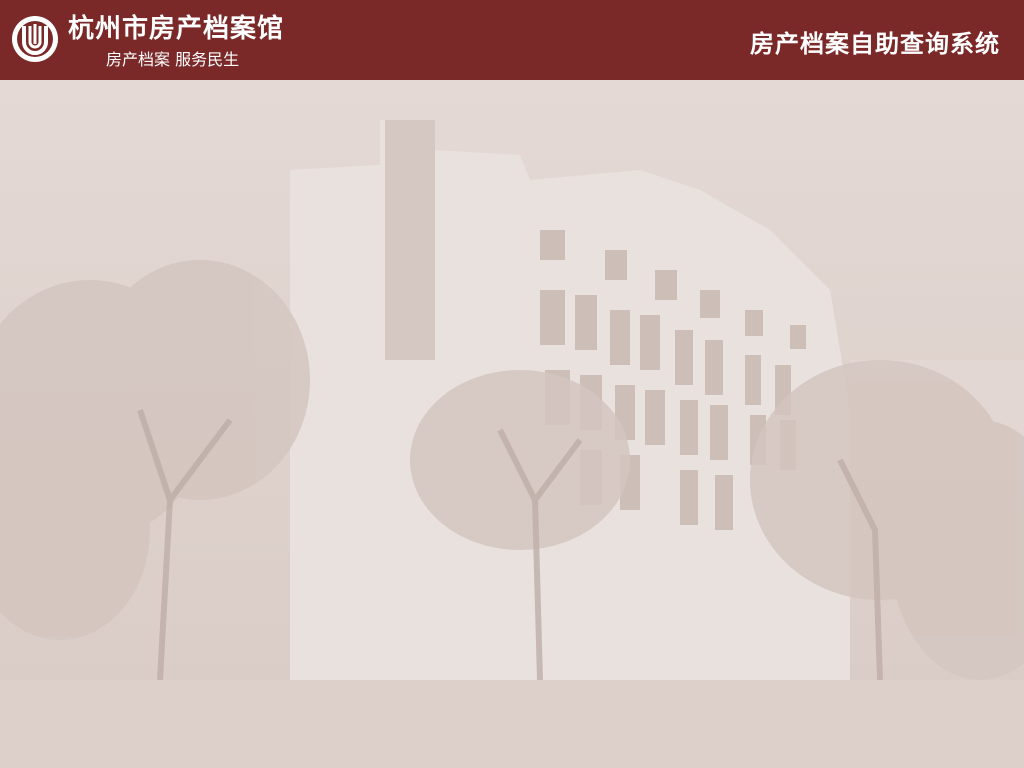 The image size is (1024, 768). Describe the element at coordinates (512, 40) in the screenshot. I see `app-header: 杭州市房产档案馆 房产档案 服务民生 房产档案自助查询系统` at that location.